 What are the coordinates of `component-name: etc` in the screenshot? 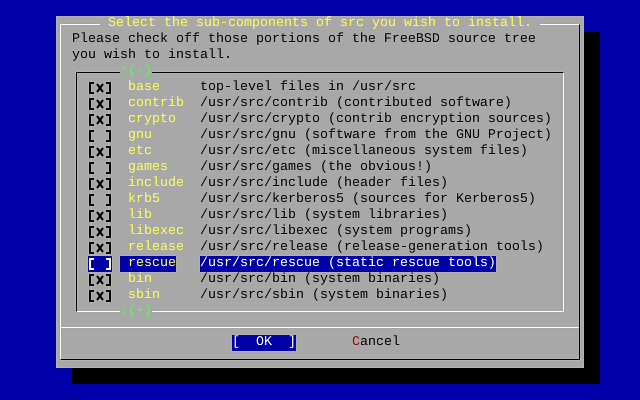 It's located at (136, 152).